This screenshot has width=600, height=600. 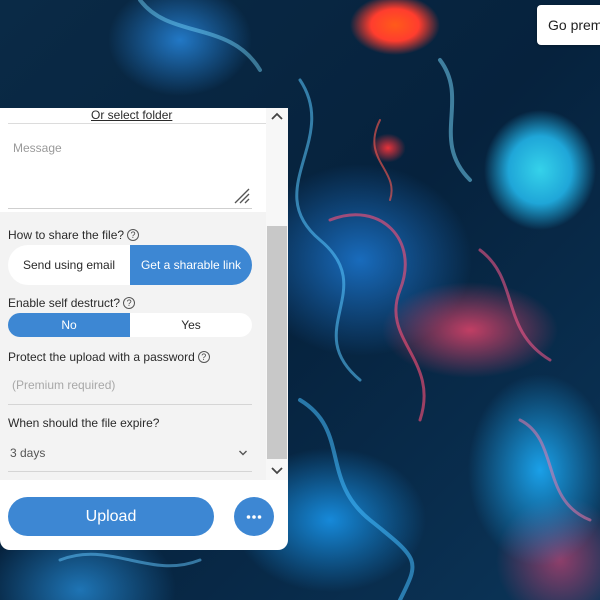 What do you see at coordinates (130, 404) in the screenshot?
I see `password-underline` at bounding box center [130, 404].